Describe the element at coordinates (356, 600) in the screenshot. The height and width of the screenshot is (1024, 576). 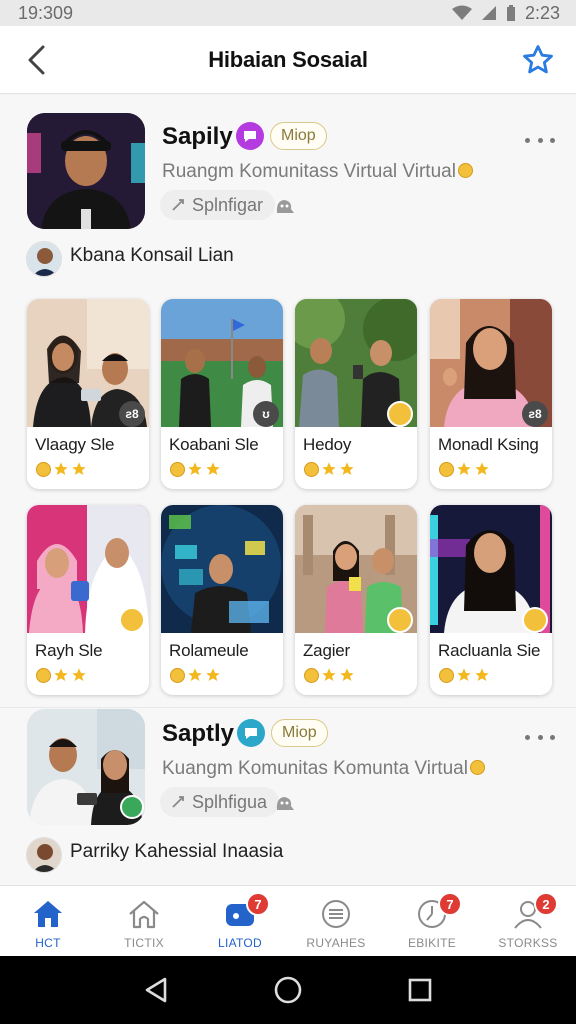
I see `member-card: Zagier` at that location.